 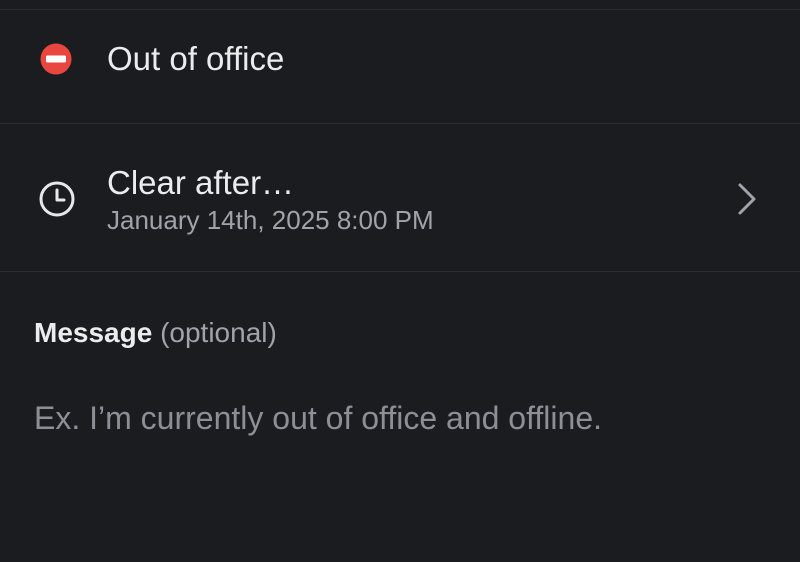 What do you see at coordinates (56, 59) in the screenshot?
I see `no-entry-icon` at bounding box center [56, 59].